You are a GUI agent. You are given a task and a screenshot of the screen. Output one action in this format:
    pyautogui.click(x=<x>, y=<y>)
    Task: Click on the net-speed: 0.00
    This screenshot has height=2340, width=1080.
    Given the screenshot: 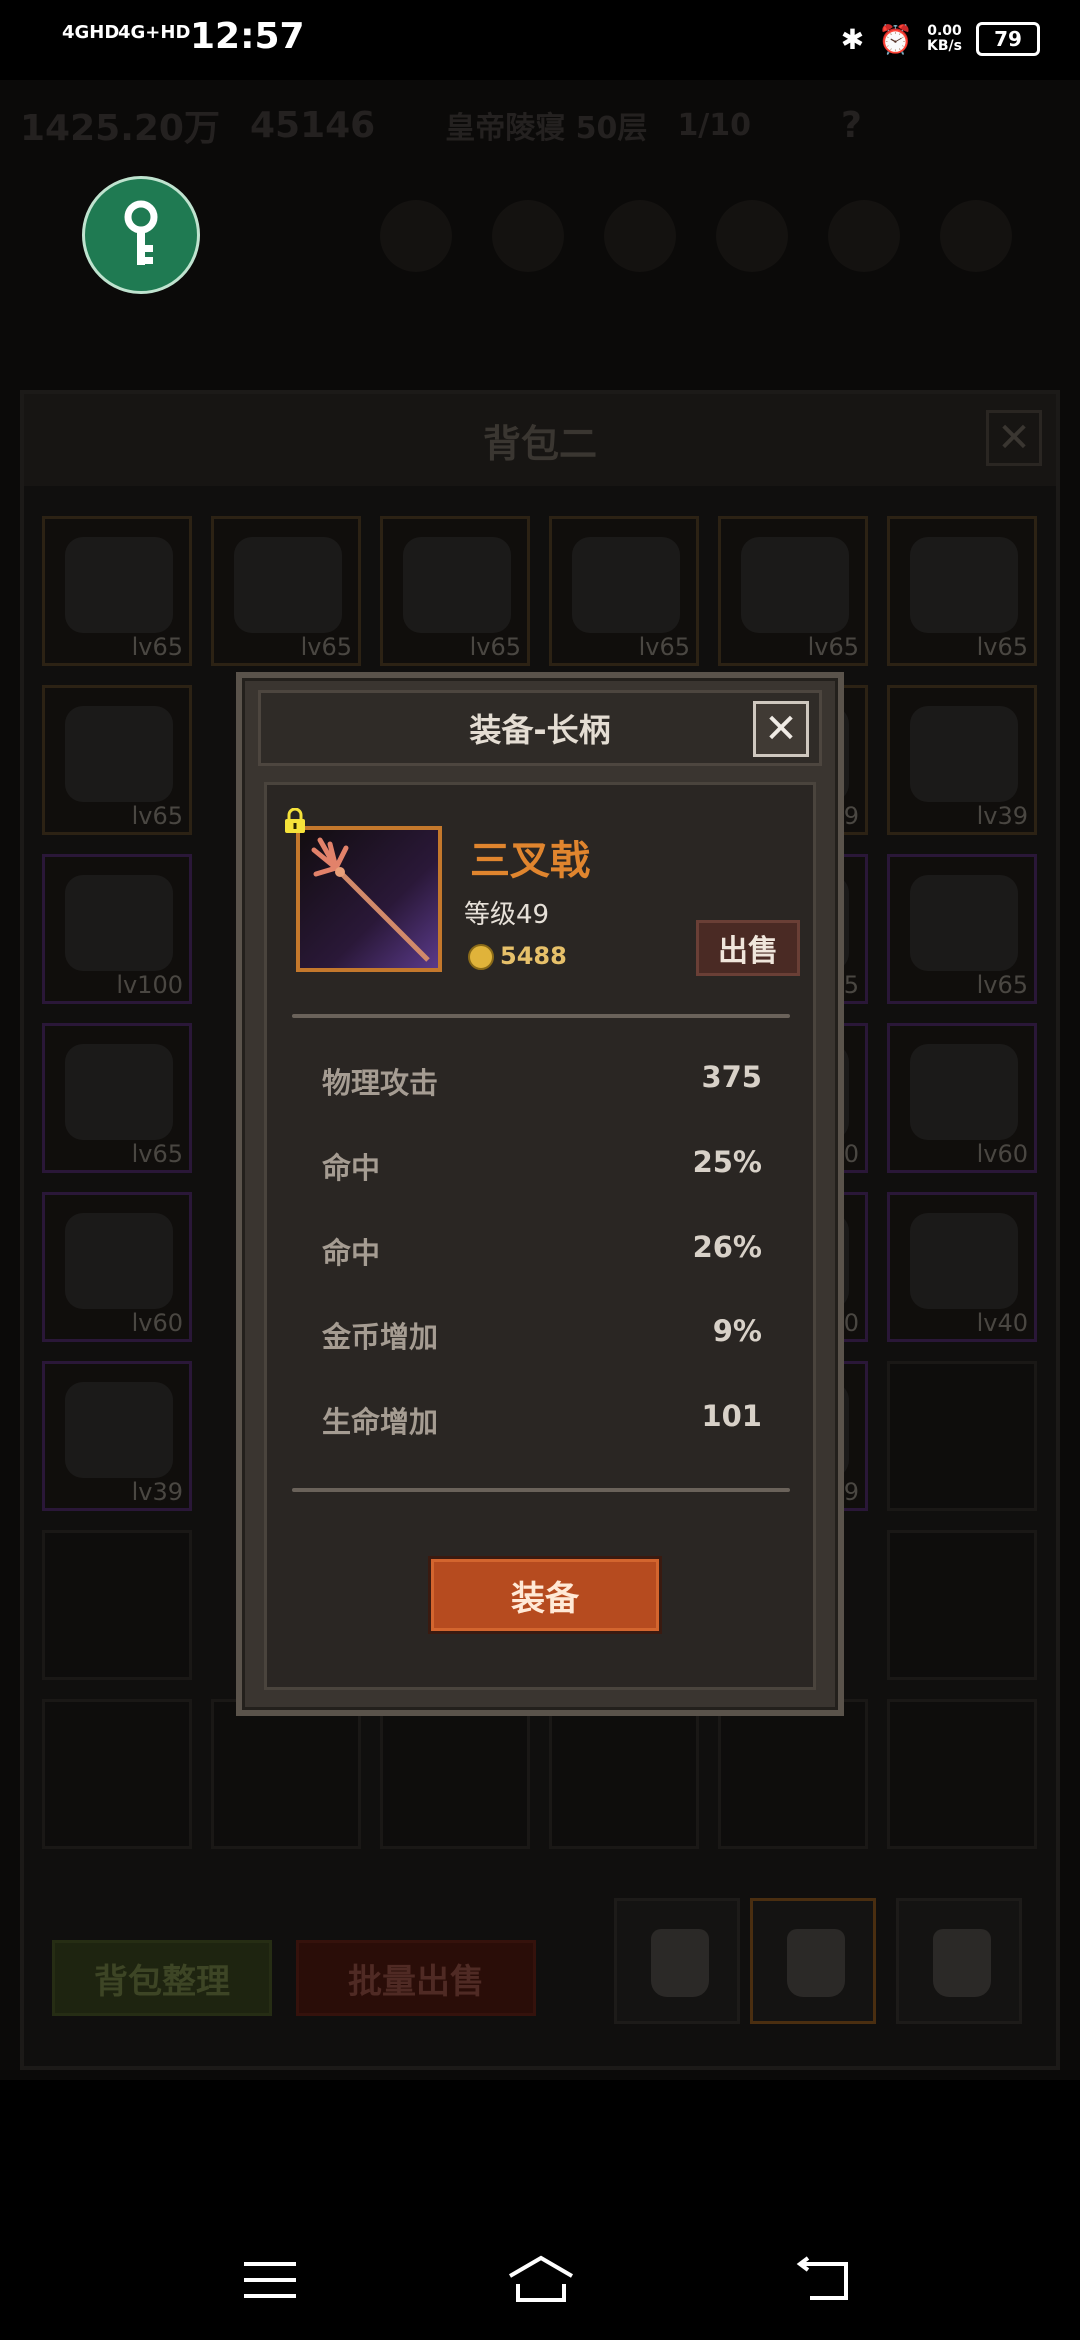 What is the action you would take?
    pyautogui.click(x=944, y=31)
    